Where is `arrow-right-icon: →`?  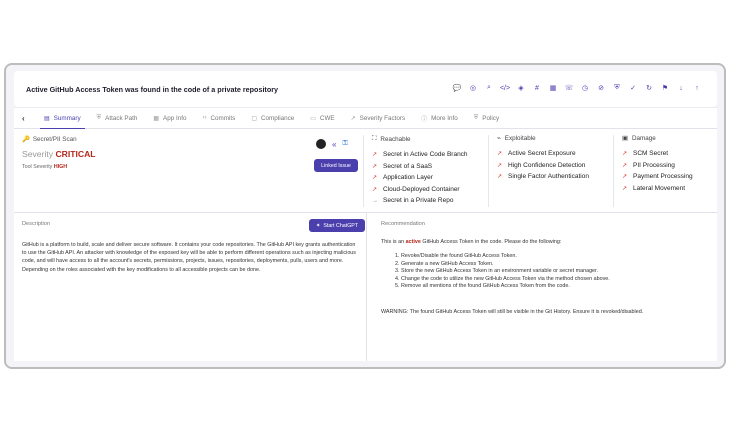 arrow-right-icon: → is located at coordinates (375, 200).